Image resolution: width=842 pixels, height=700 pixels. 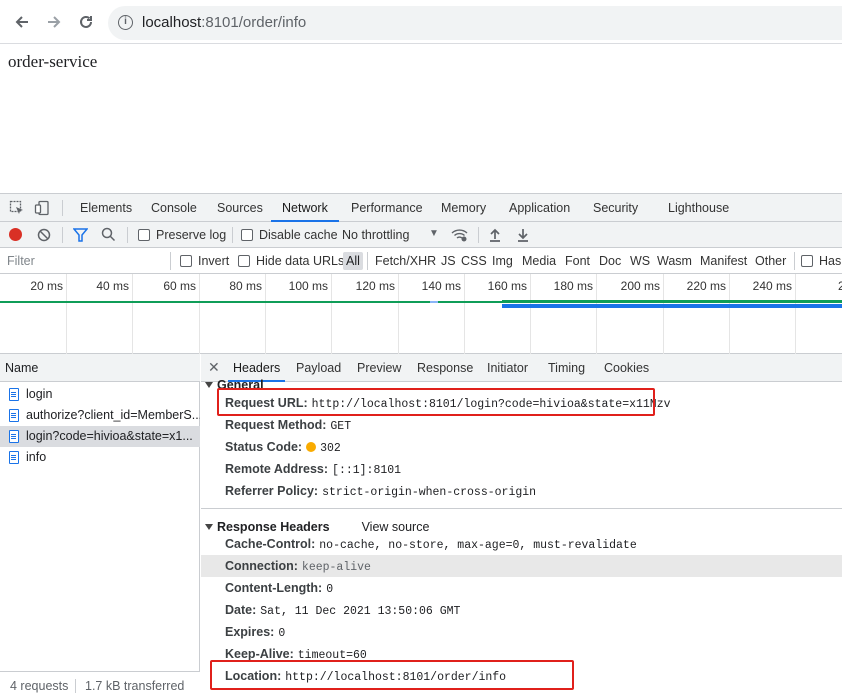 I want to click on timeline-bar-green, so click(x=672, y=301).